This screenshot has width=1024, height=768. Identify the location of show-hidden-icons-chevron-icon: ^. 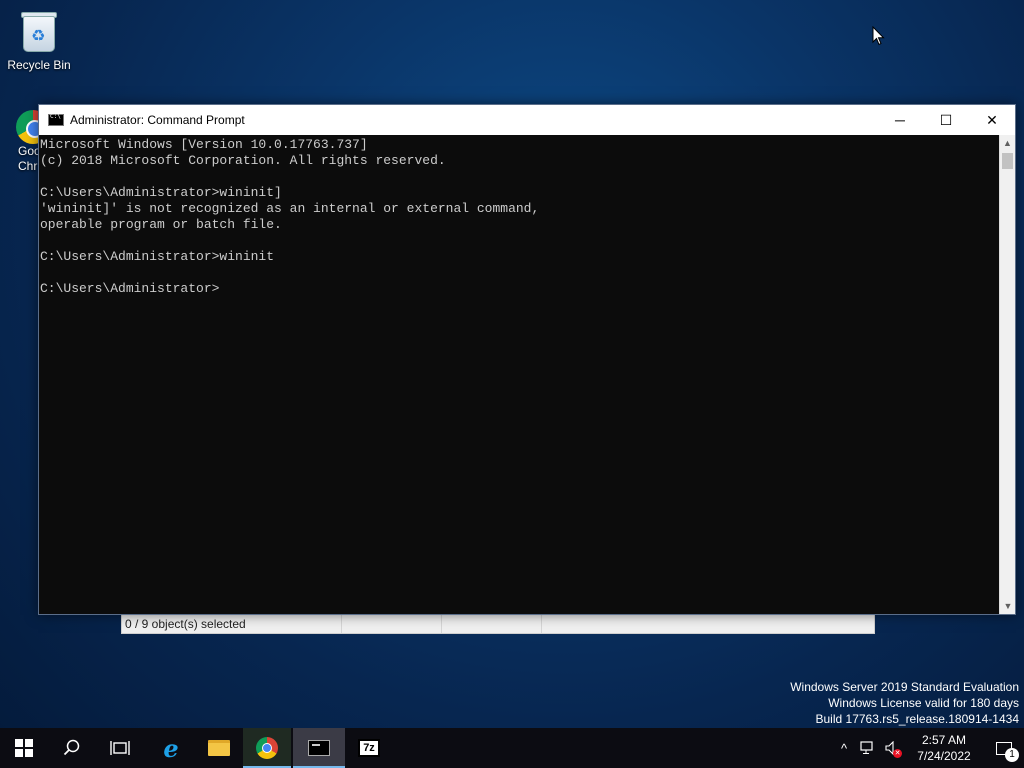
(844, 748).